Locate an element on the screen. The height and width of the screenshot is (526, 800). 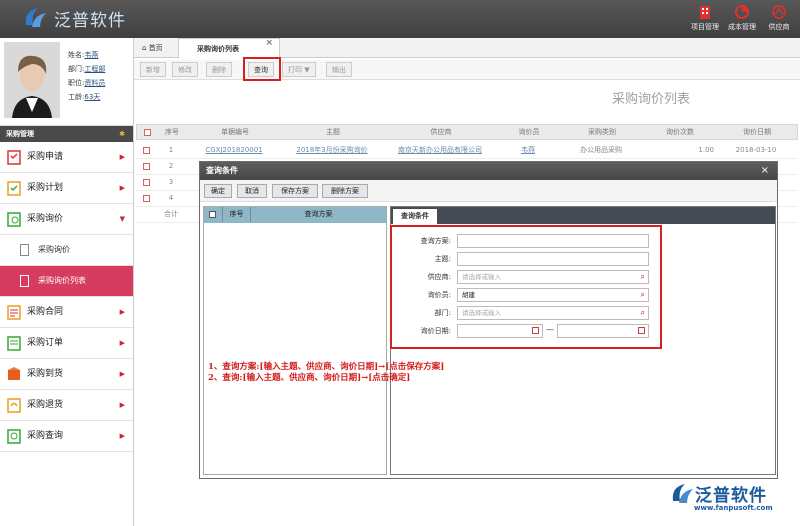
home-icon: ⌂ is located at coordinates (145, 48).